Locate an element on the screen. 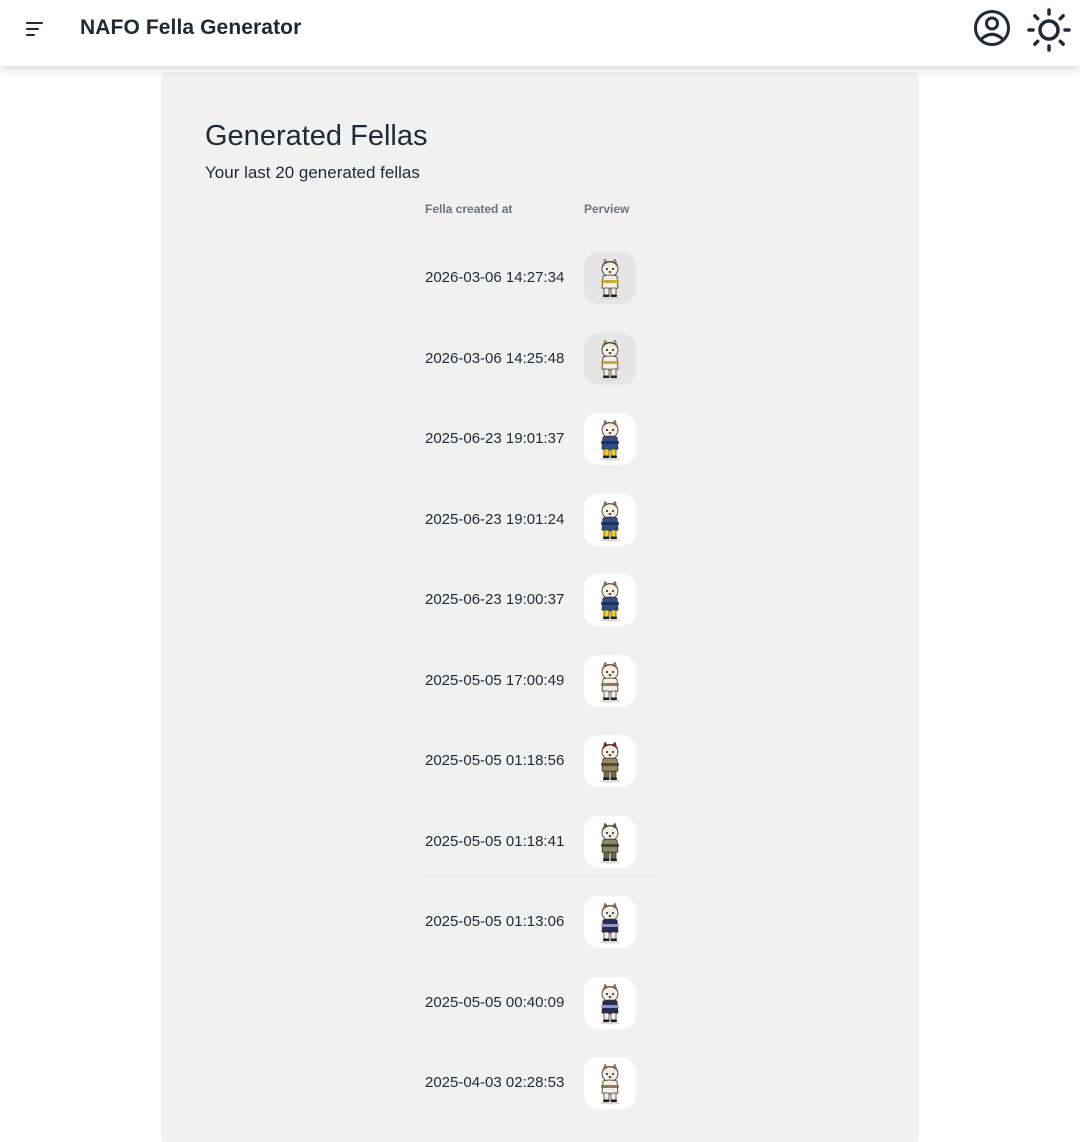 The width and height of the screenshot is (1080, 1142). table-row: 2025-05-05 01:18:56 is located at coordinates (541, 759).